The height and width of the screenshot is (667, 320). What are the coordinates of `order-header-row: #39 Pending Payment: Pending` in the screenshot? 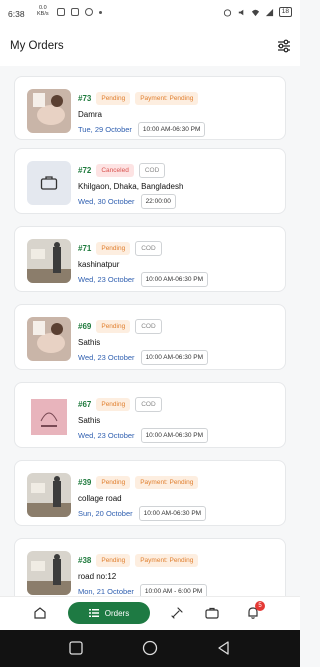 It's located at (178, 482).